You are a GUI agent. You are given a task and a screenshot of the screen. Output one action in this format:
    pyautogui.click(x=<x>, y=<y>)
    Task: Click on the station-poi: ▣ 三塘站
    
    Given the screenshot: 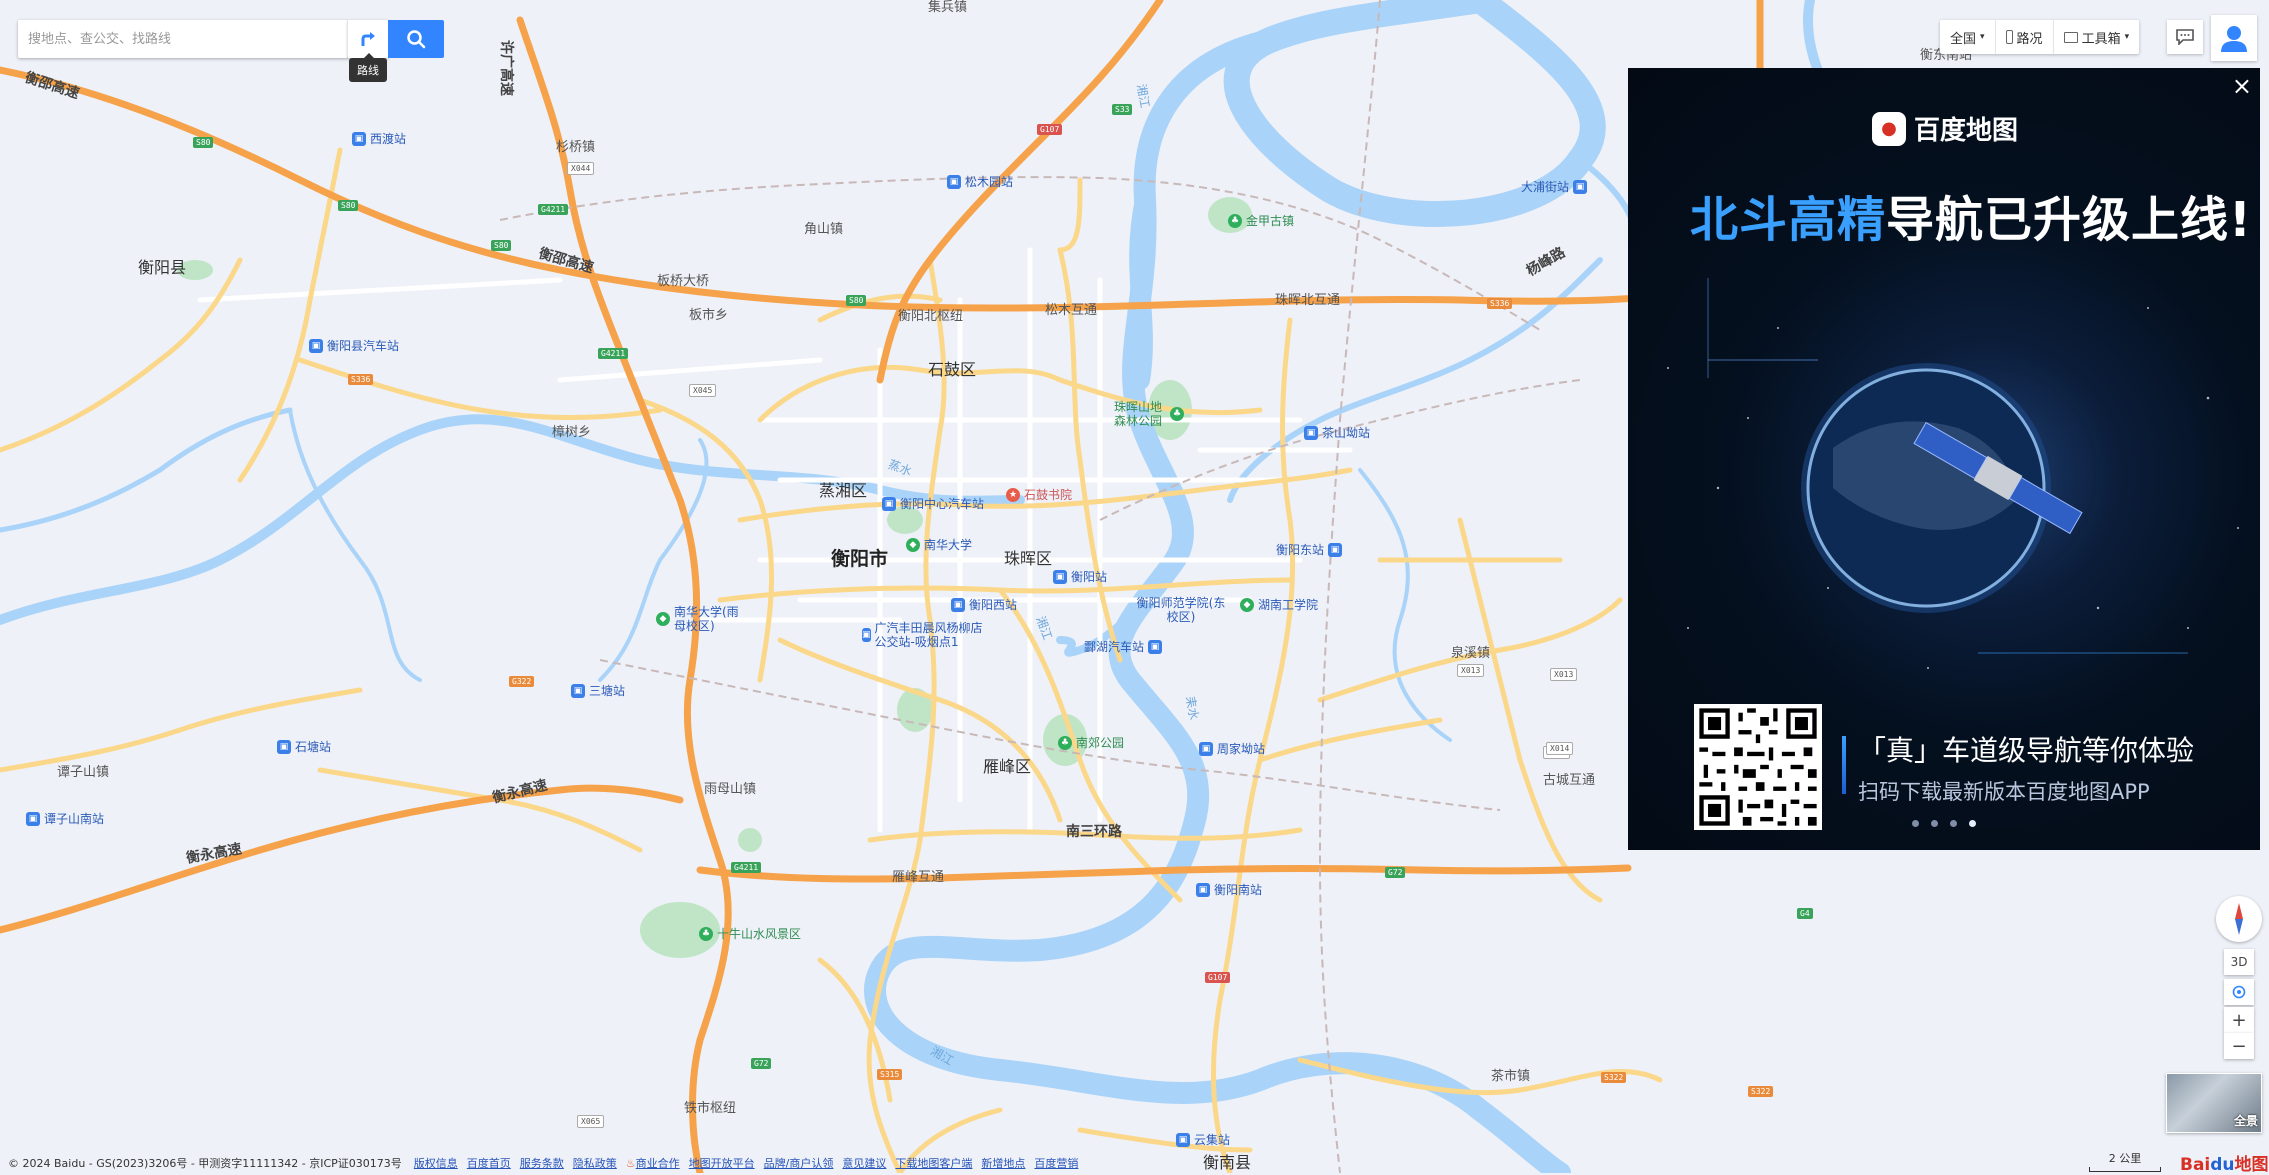 What is the action you would take?
    pyautogui.click(x=598, y=690)
    